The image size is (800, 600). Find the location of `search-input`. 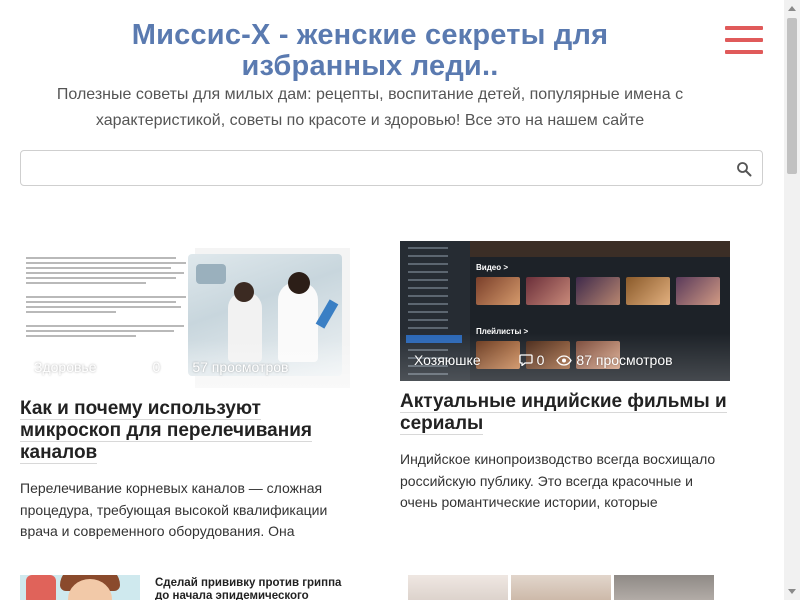

search-input is located at coordinates (374, 168).